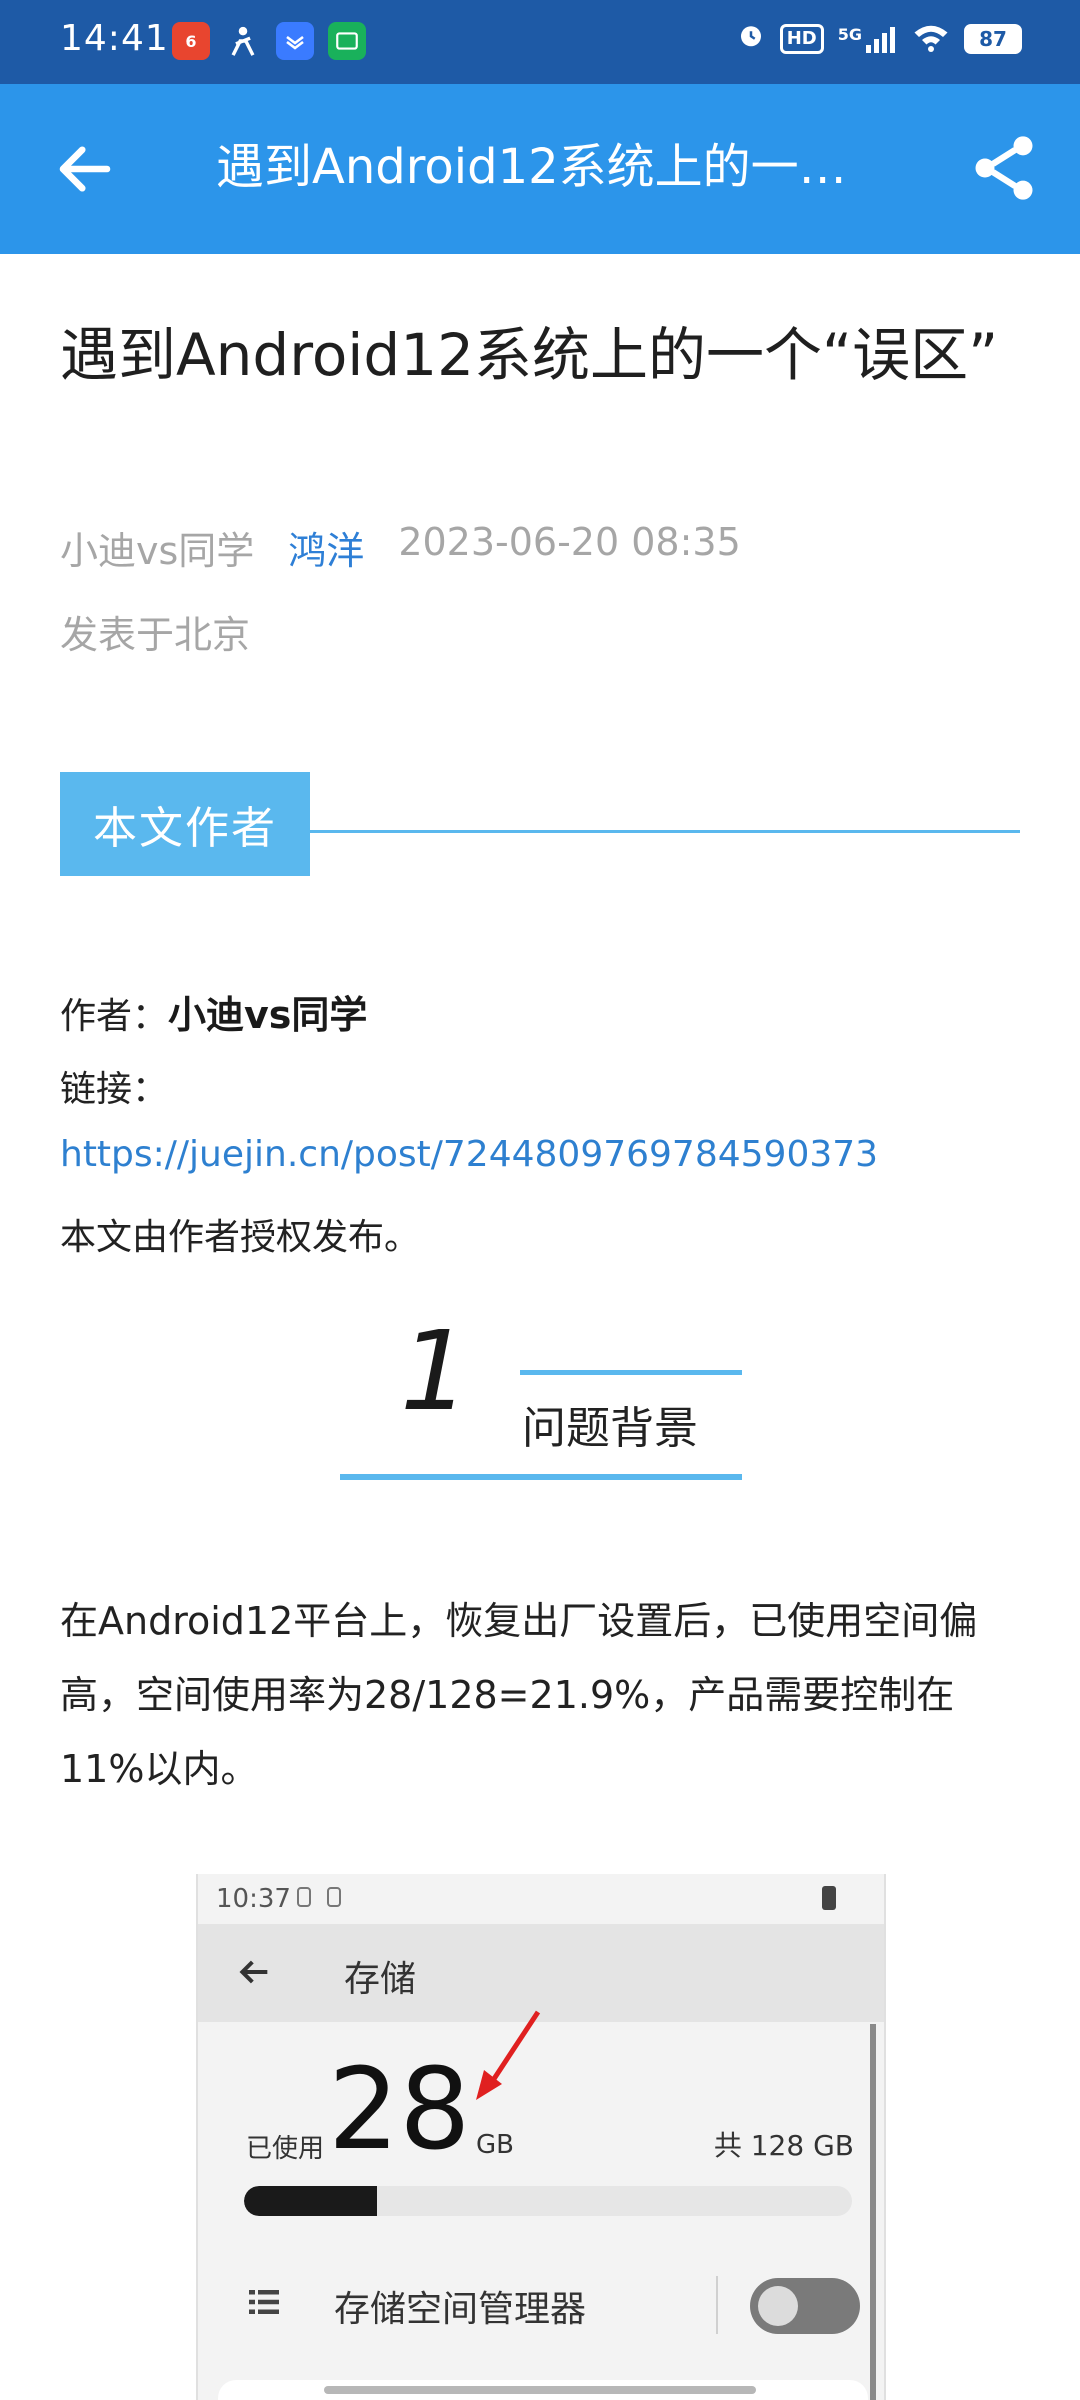 This screenshot has width=1080, height=2400. I want to click on author-section-tag: 本文作者, so click(185, 824).